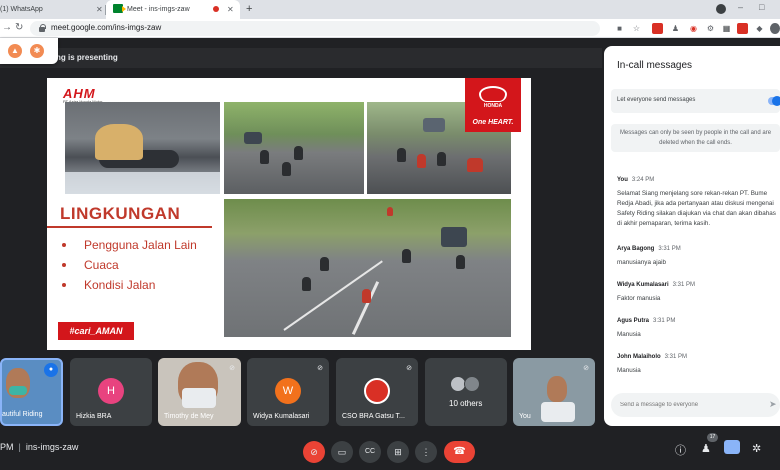  I want to click on message-text: manusianya ajaib, so click(642, 262).